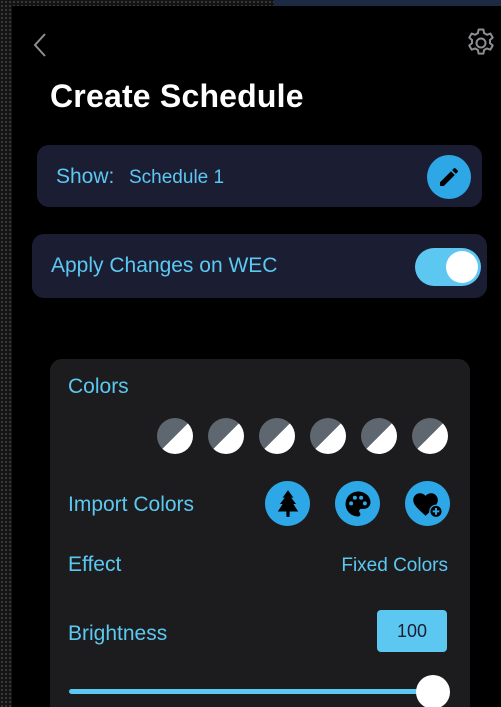 The width and height of the screenshot is (501, 707). What do you see at coordinates (259, 176) in the screenshot?
I see `show-card: Show: Schedule 1` at bounding box center [259, 176].